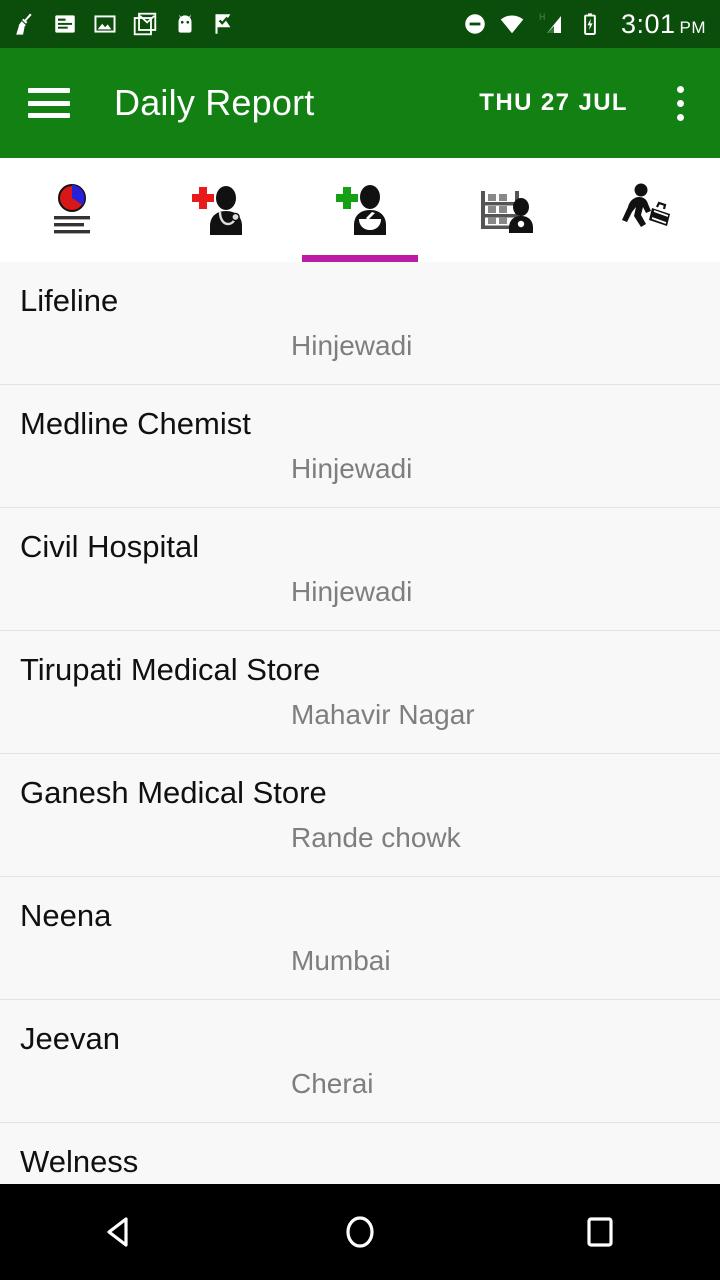 Image resolution: width=720 pixels, height=1280 pixels. Describe the element at coordinates (79, 1161) in the screenshot. I see `row-name: Welness` at that location.